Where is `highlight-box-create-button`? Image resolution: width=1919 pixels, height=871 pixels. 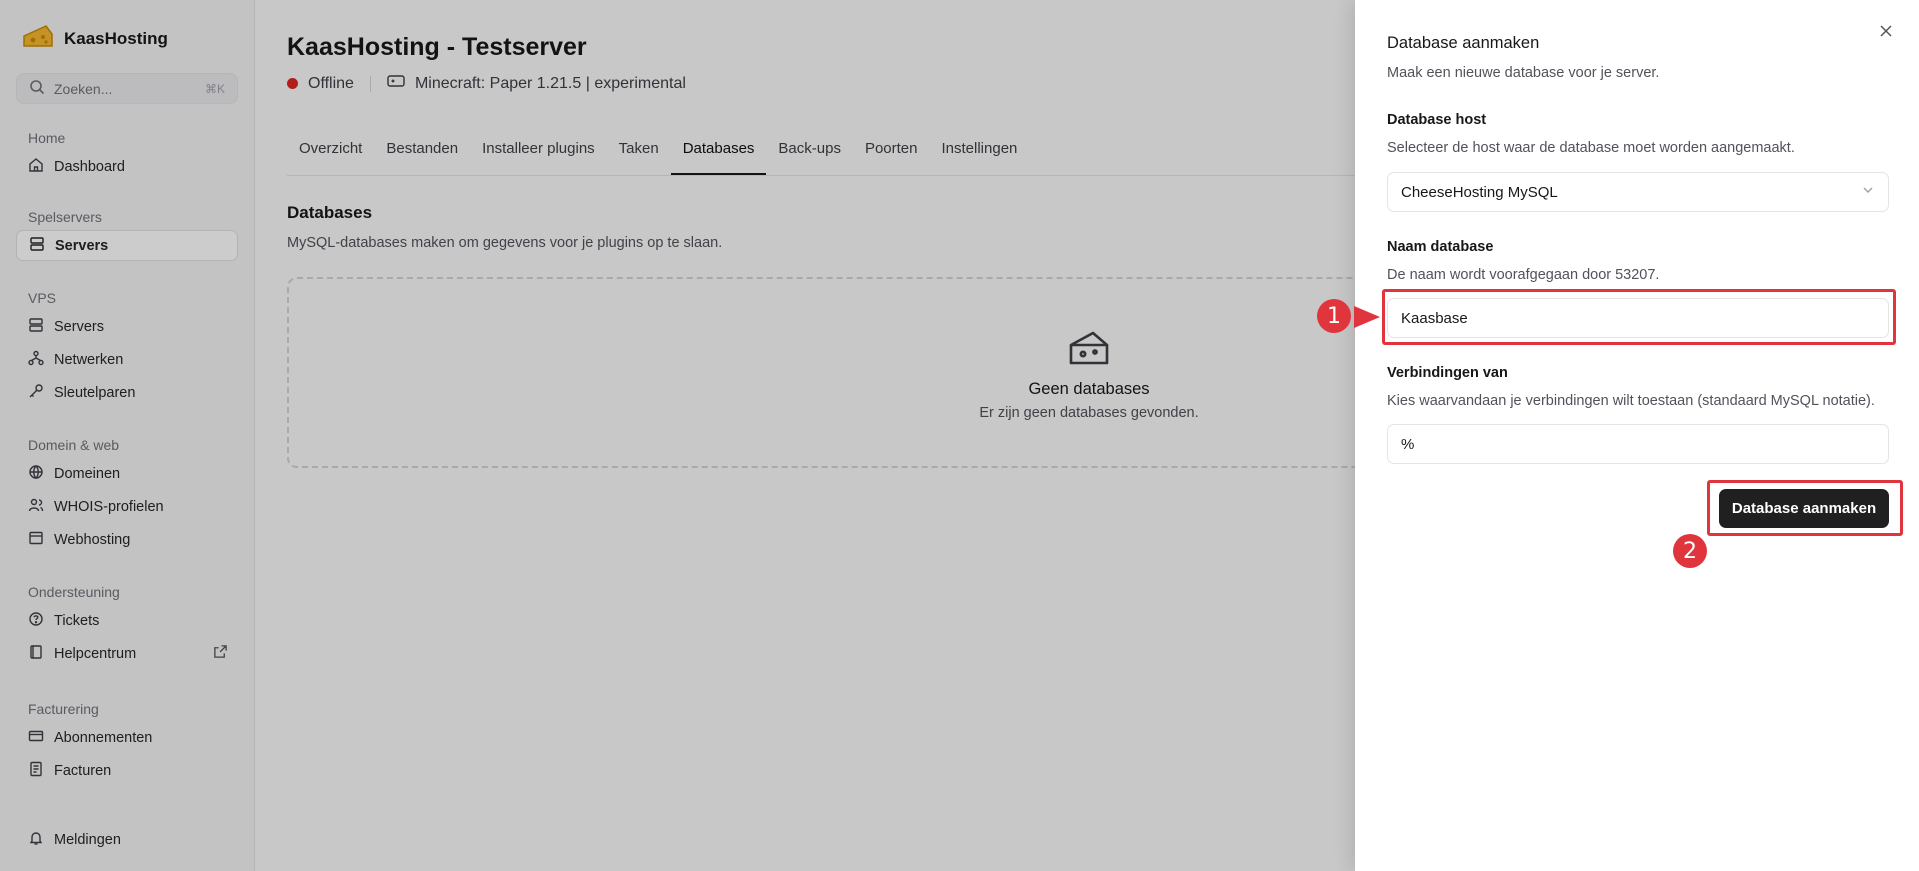
highlight-box-create-button is located at coordinates (1805, 508).